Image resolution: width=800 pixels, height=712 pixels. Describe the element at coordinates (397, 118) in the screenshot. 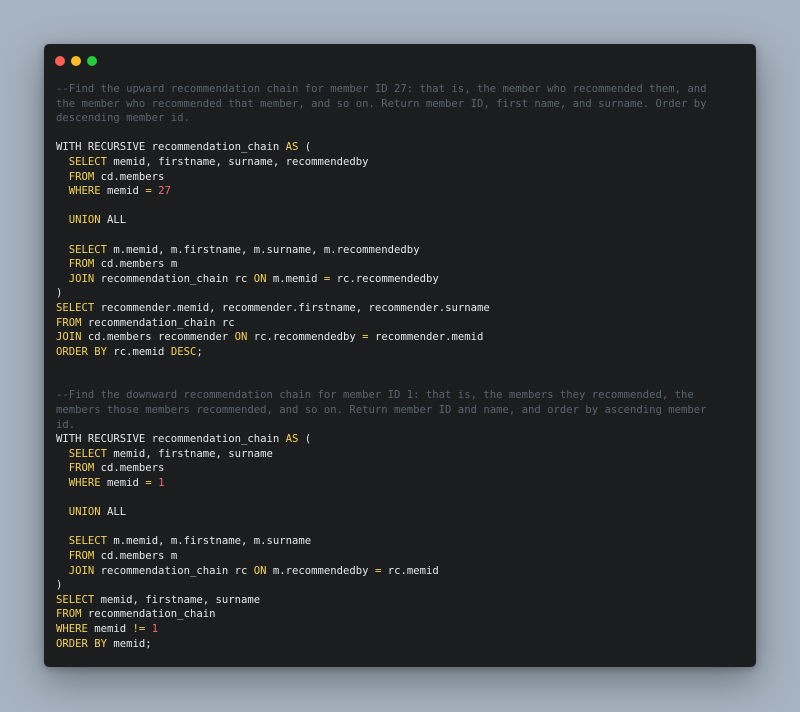

I see `code-line: descending member id.` at that location.